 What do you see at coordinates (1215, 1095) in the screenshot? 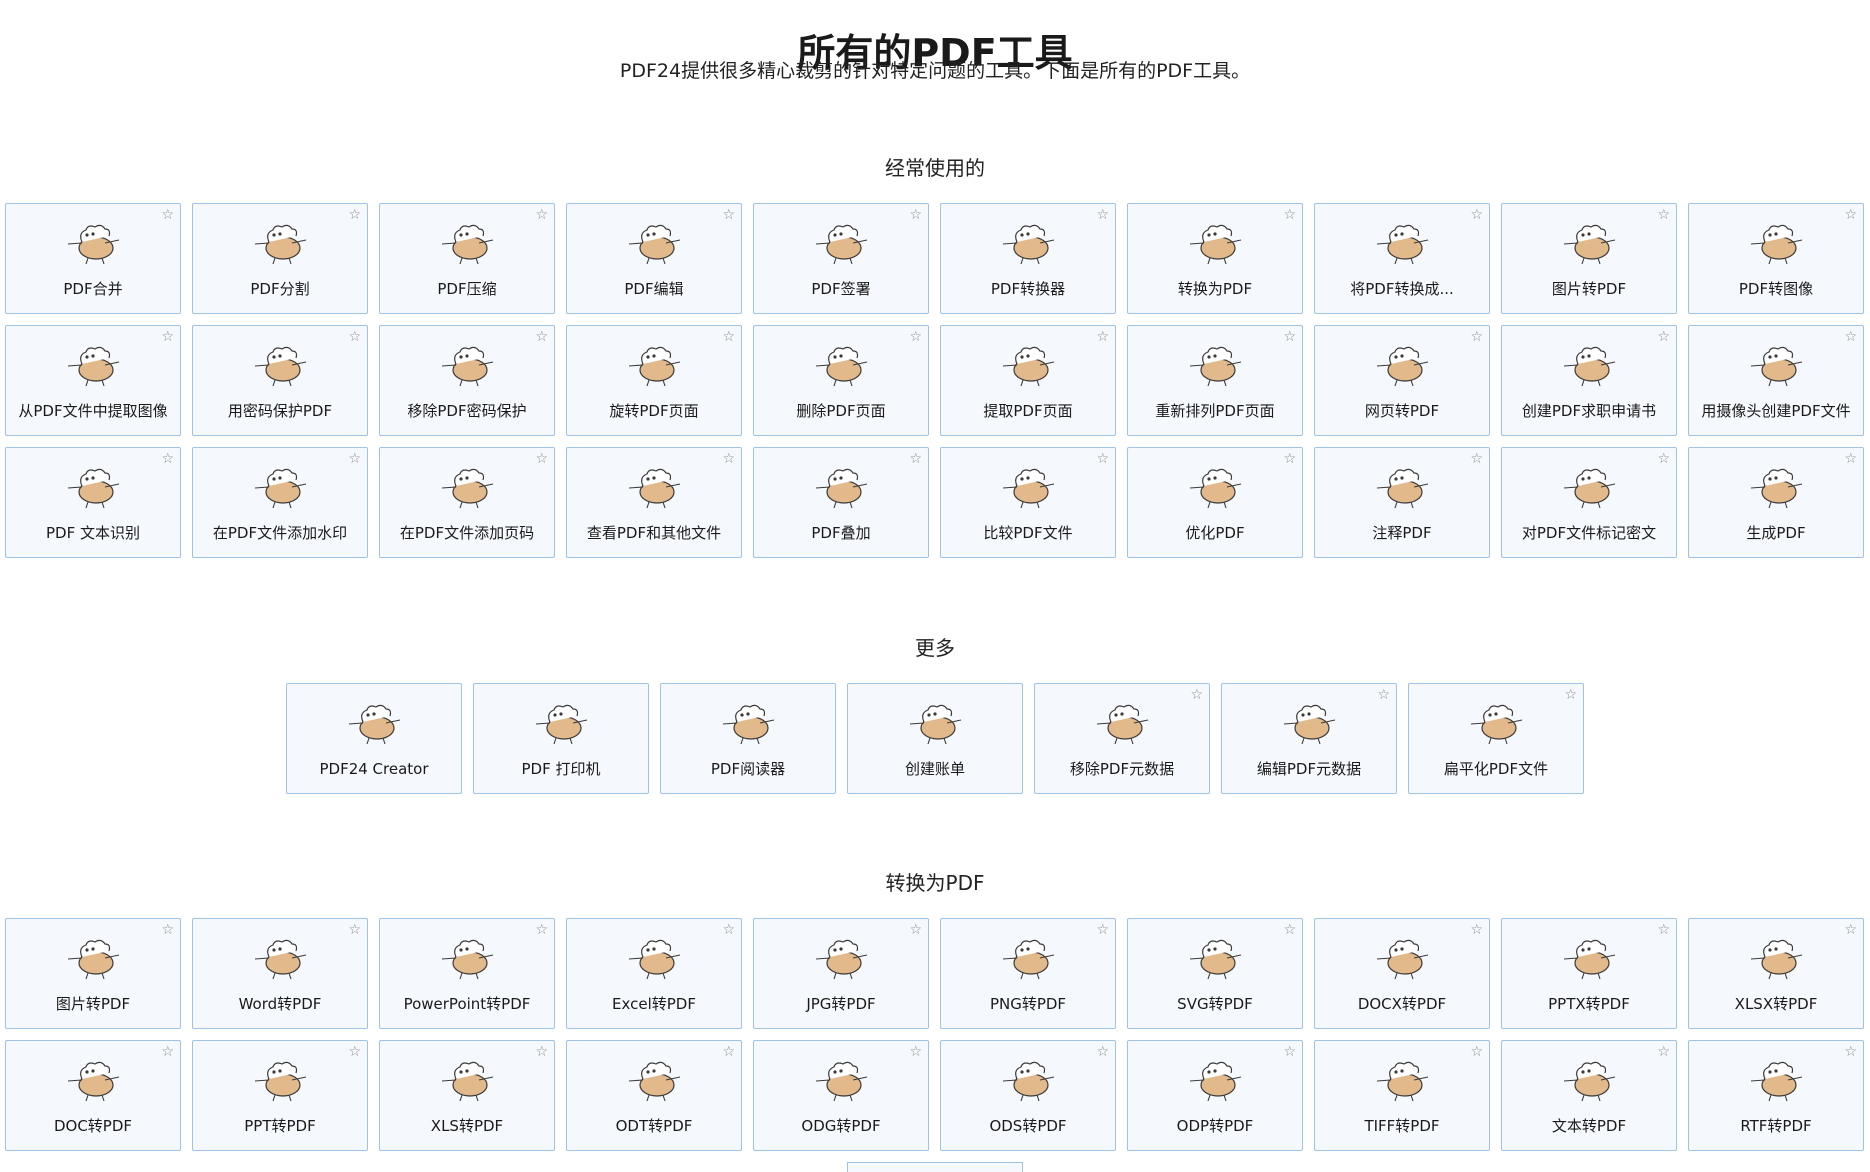
I see `tool-tile-to-pdf-17: ☆ ODP转PDF` at bounding box center [1215, 1095].